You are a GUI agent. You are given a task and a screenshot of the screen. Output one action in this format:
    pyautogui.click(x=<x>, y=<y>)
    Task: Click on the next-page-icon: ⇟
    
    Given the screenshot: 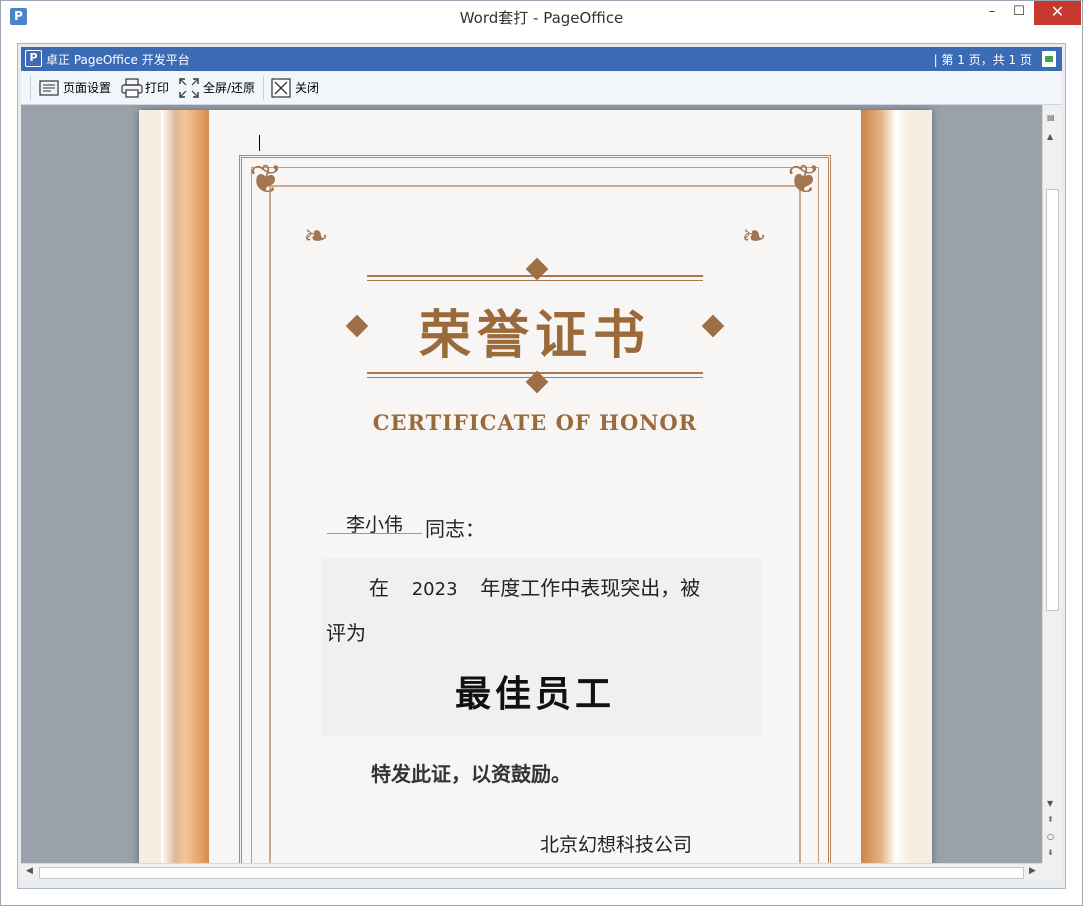 What is the action you would take?
    pyautogui.click(x=1050, y=852)
    